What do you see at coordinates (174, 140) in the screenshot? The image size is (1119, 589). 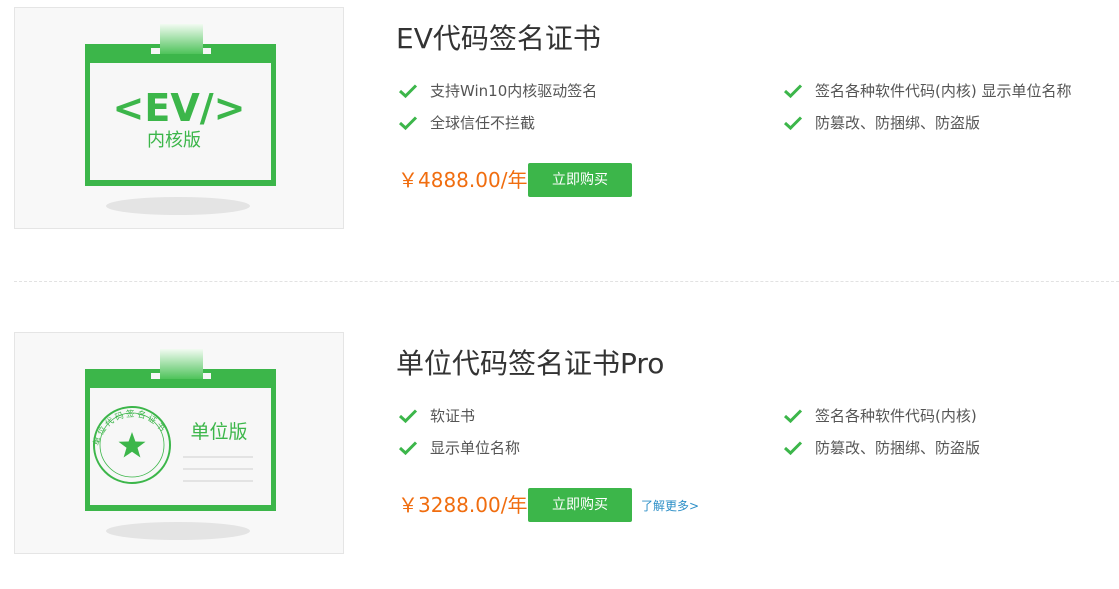 I see `badge-sub-text: 内核版` at bounding box center [174, 140].